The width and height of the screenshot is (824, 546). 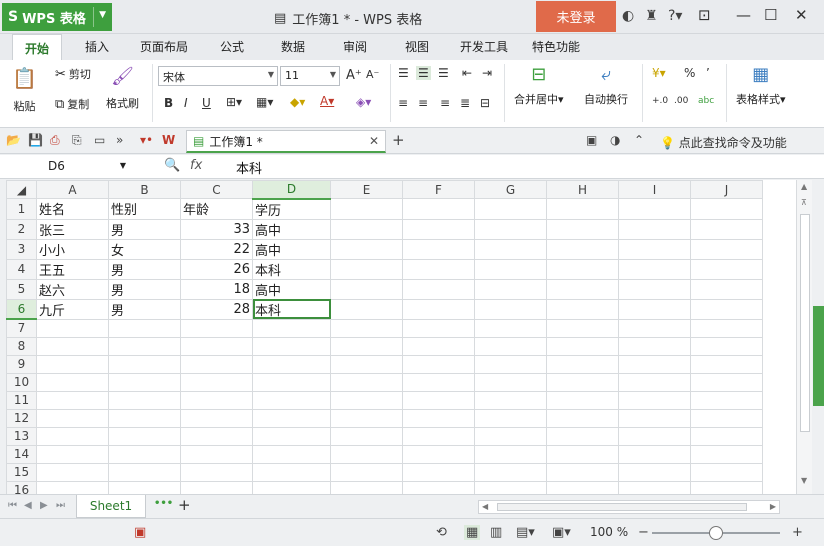 What do you see at coordinates (443, 73) in the screenshot?
I see `align-bottom-icon: ☰` at bounding box center [443, 73].